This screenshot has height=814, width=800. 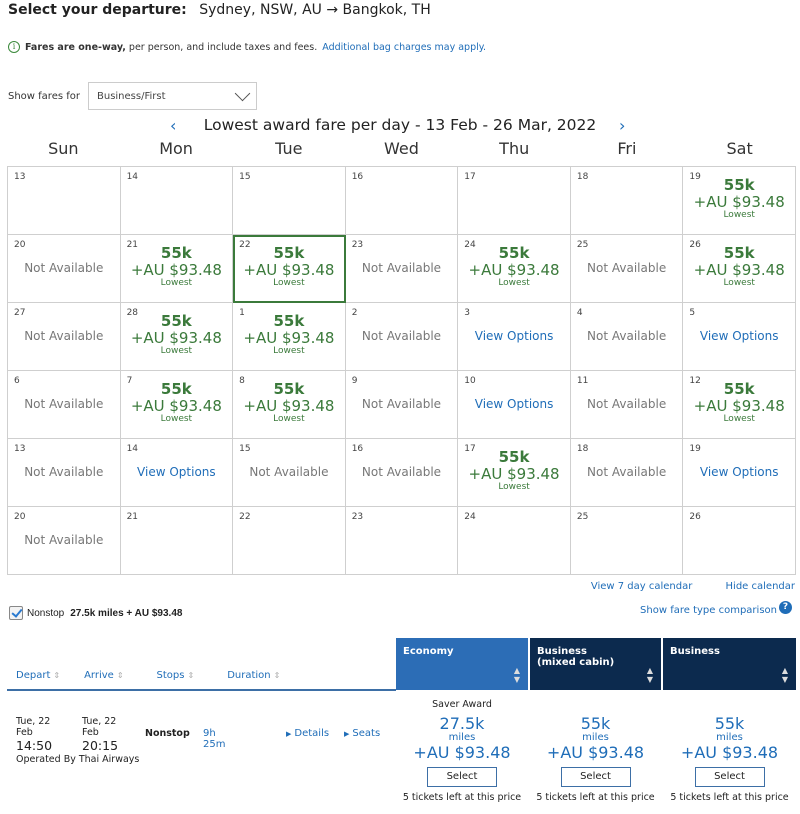 I want to click on calendar-day-cell: 16 Not Available, so click(x=402, y=473).